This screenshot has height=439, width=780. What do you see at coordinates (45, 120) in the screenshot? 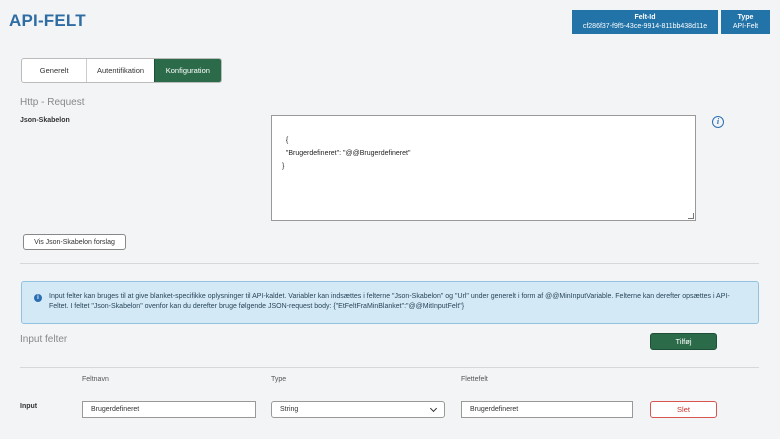
I see `json-template-label: Json-Skabelon` at bounding box center [45, 120].